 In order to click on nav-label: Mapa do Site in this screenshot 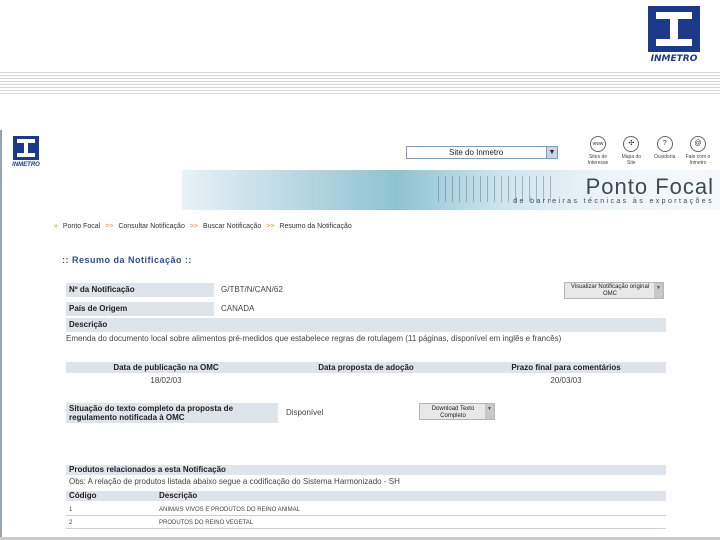, I will do `click(631, 160)`.